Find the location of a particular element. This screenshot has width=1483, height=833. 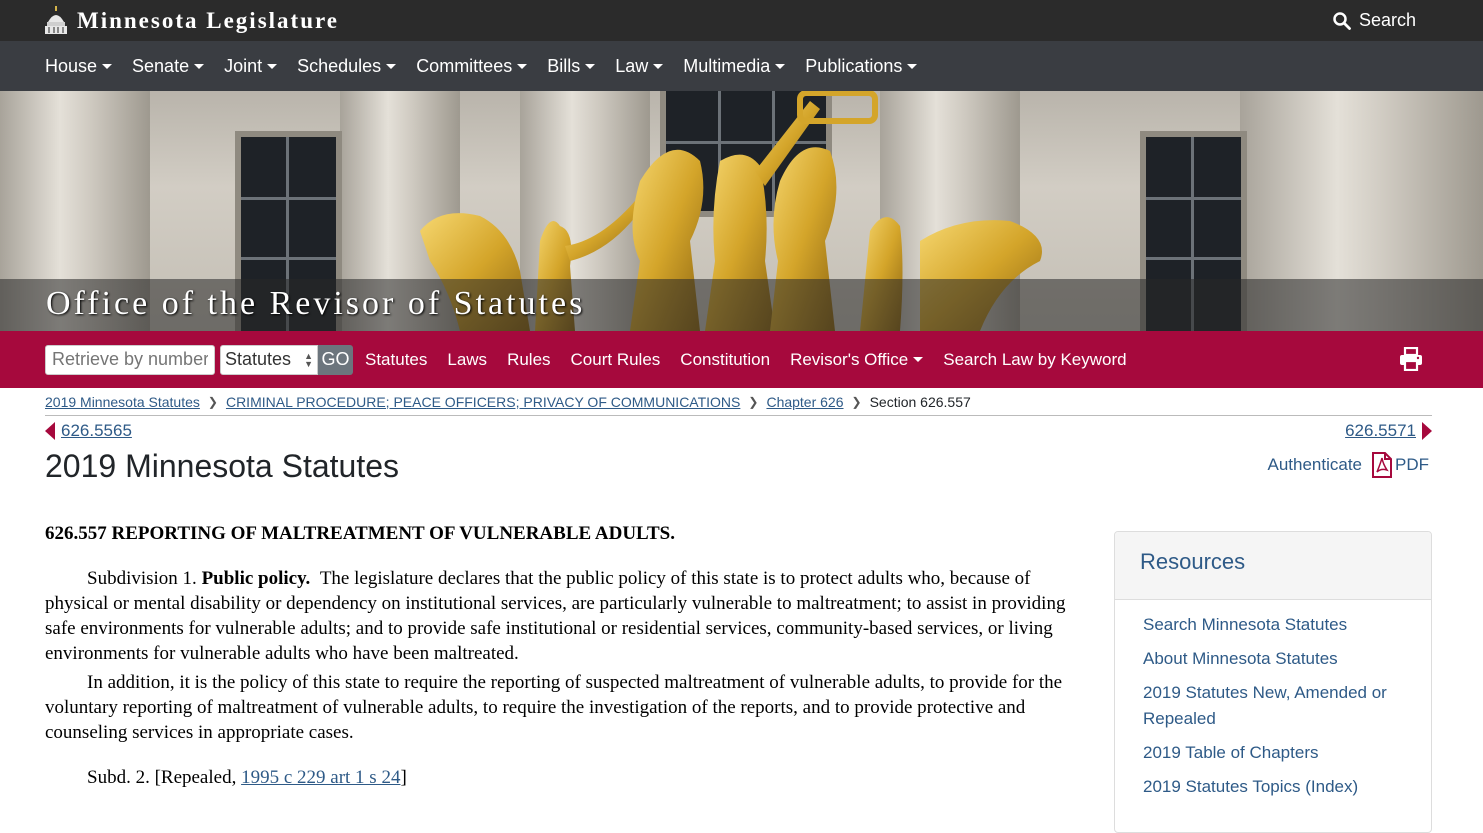

nav-law: Law is located at coordinates (639, 66).